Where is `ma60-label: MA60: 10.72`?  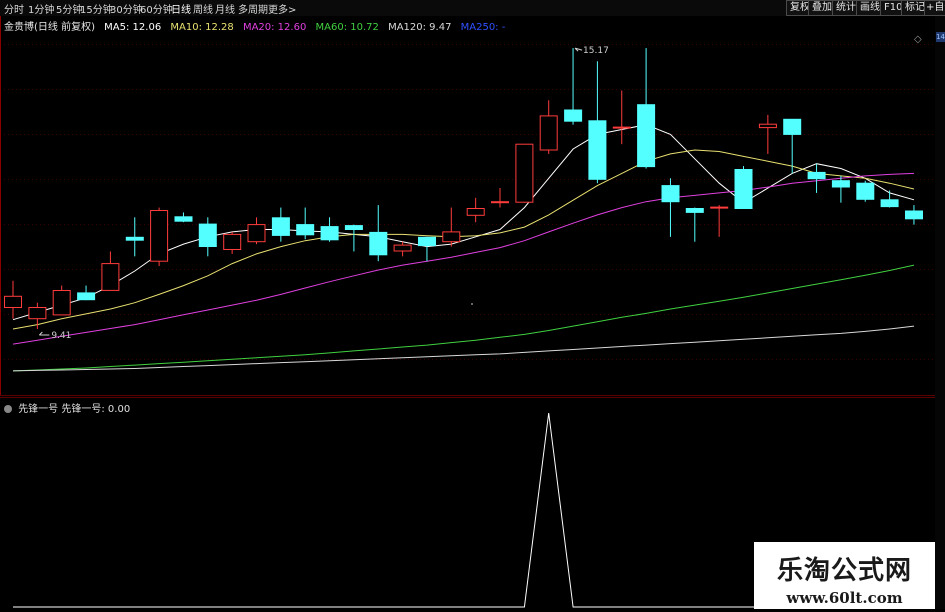
ma60-label: MA60: 10.72 is located at coordinates (347, 27).